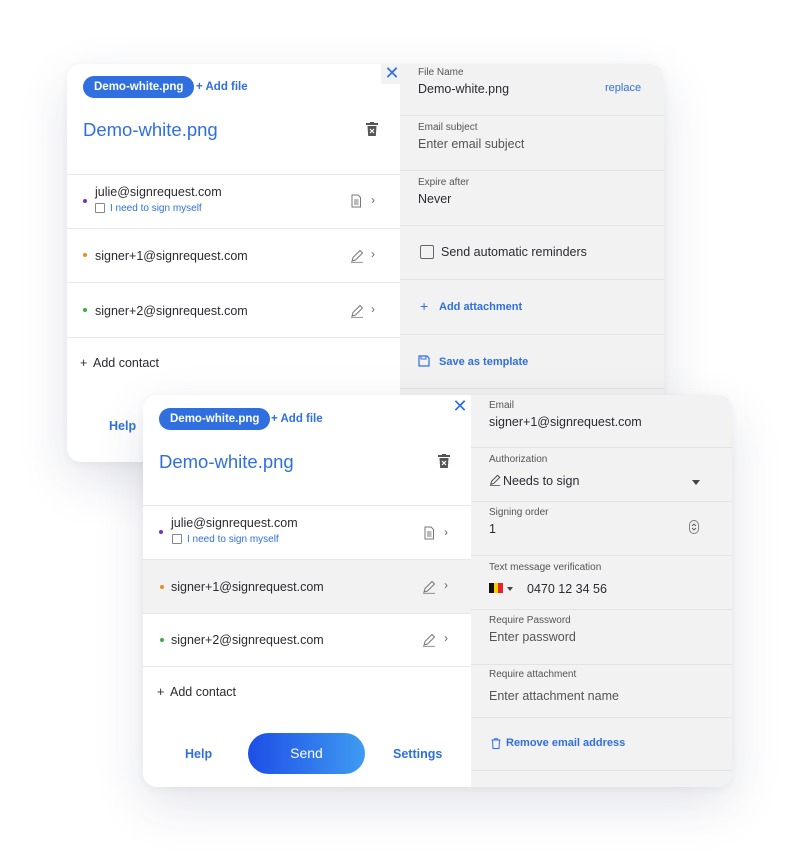 Image resolution: width=800 pixels, height=857 pixels. I want to click on stepper-icon, so click(694, 527).